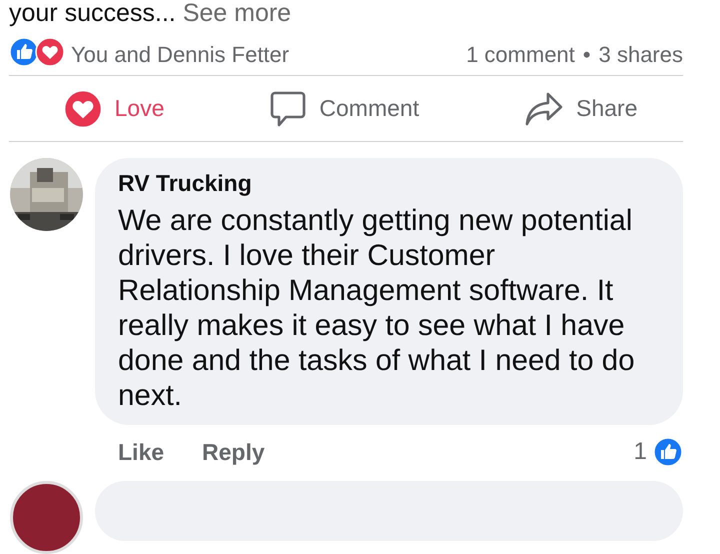 The width and height of the screenshot is (720, 554). What do you see at coordinates (581, 108) in the screenshot?
I see `share-button: Share` at bounding box center [581, 108].